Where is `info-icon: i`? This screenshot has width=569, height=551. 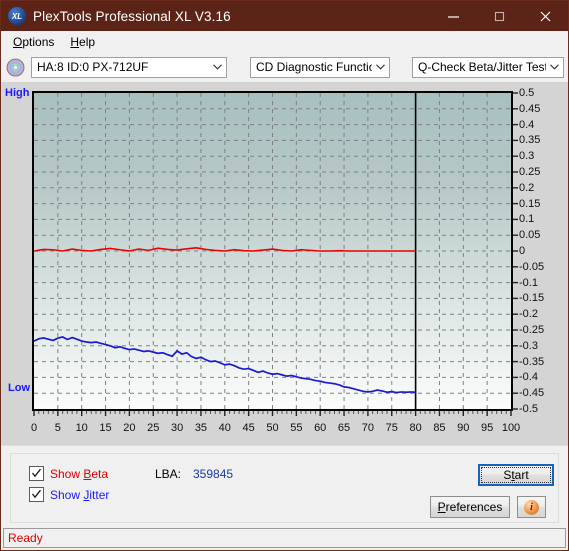 info-icon: i is located at coordinates (531, 507).